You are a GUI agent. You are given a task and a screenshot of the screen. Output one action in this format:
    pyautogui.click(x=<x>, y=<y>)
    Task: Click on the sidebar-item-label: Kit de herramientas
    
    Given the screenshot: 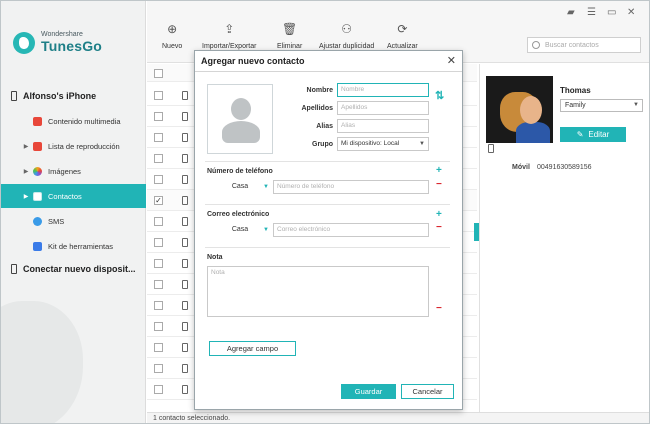 What is the action you would take?
    pyautogui.click(x=81, y=246)
    